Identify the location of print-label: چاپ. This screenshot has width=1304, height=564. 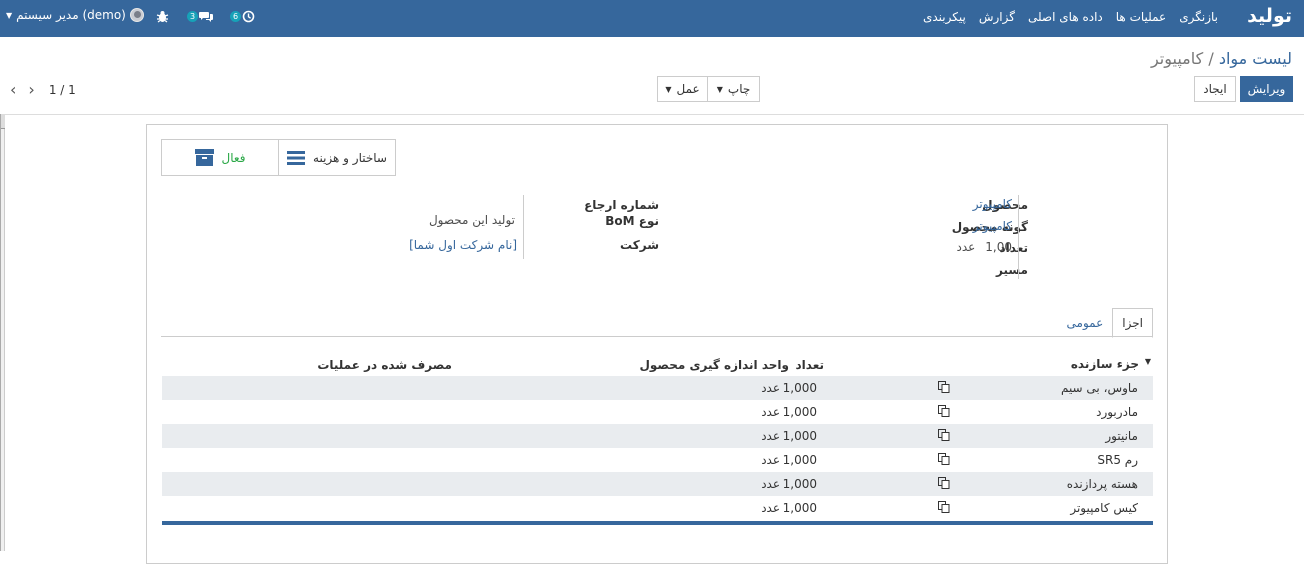
(739, 89).